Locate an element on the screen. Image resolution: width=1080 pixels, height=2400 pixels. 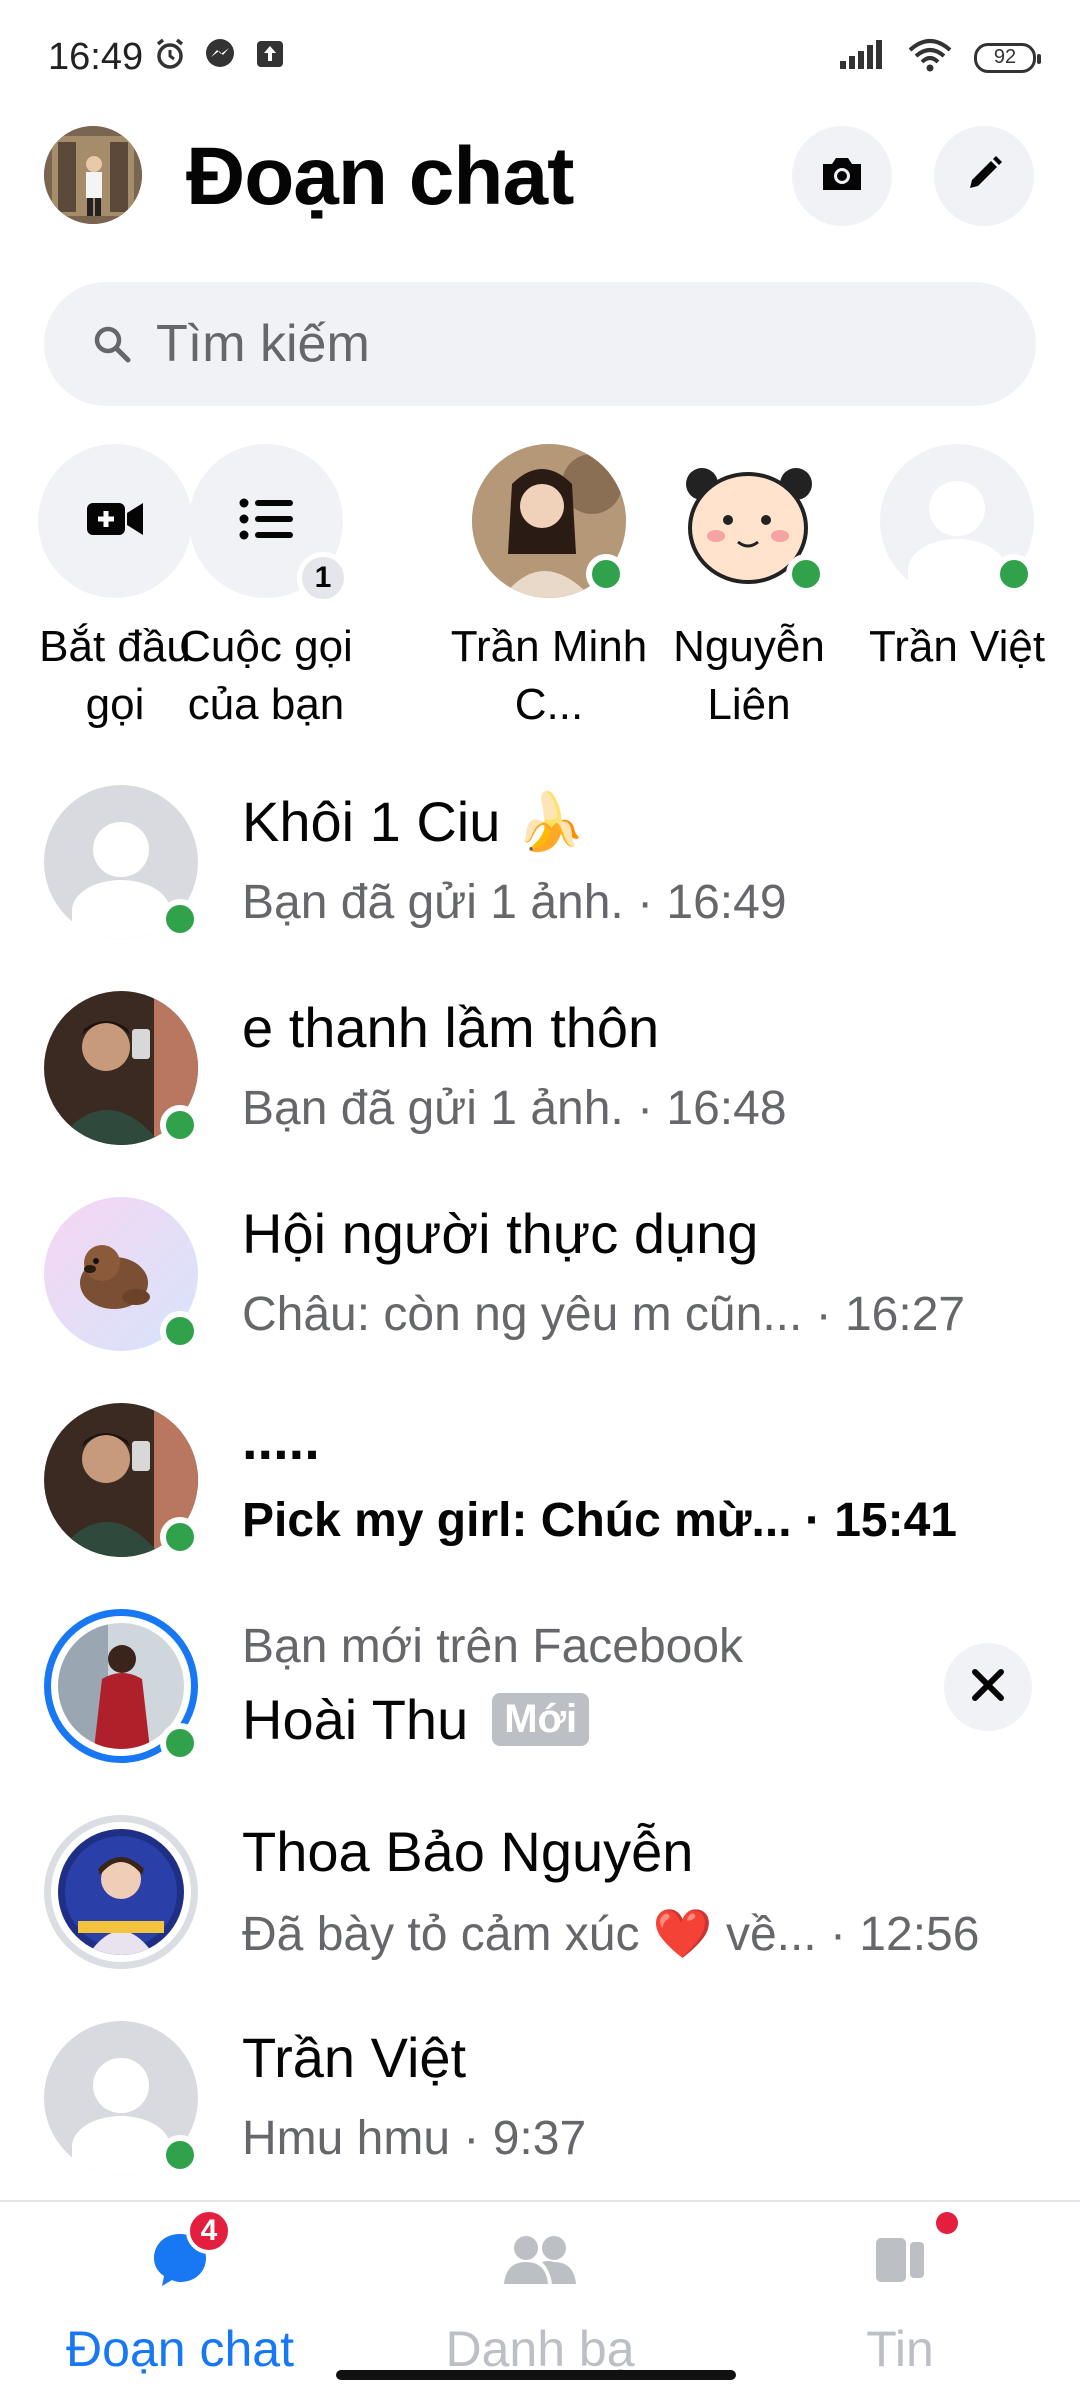
tab-stories: Tin is located at coordinates (900, 2295).